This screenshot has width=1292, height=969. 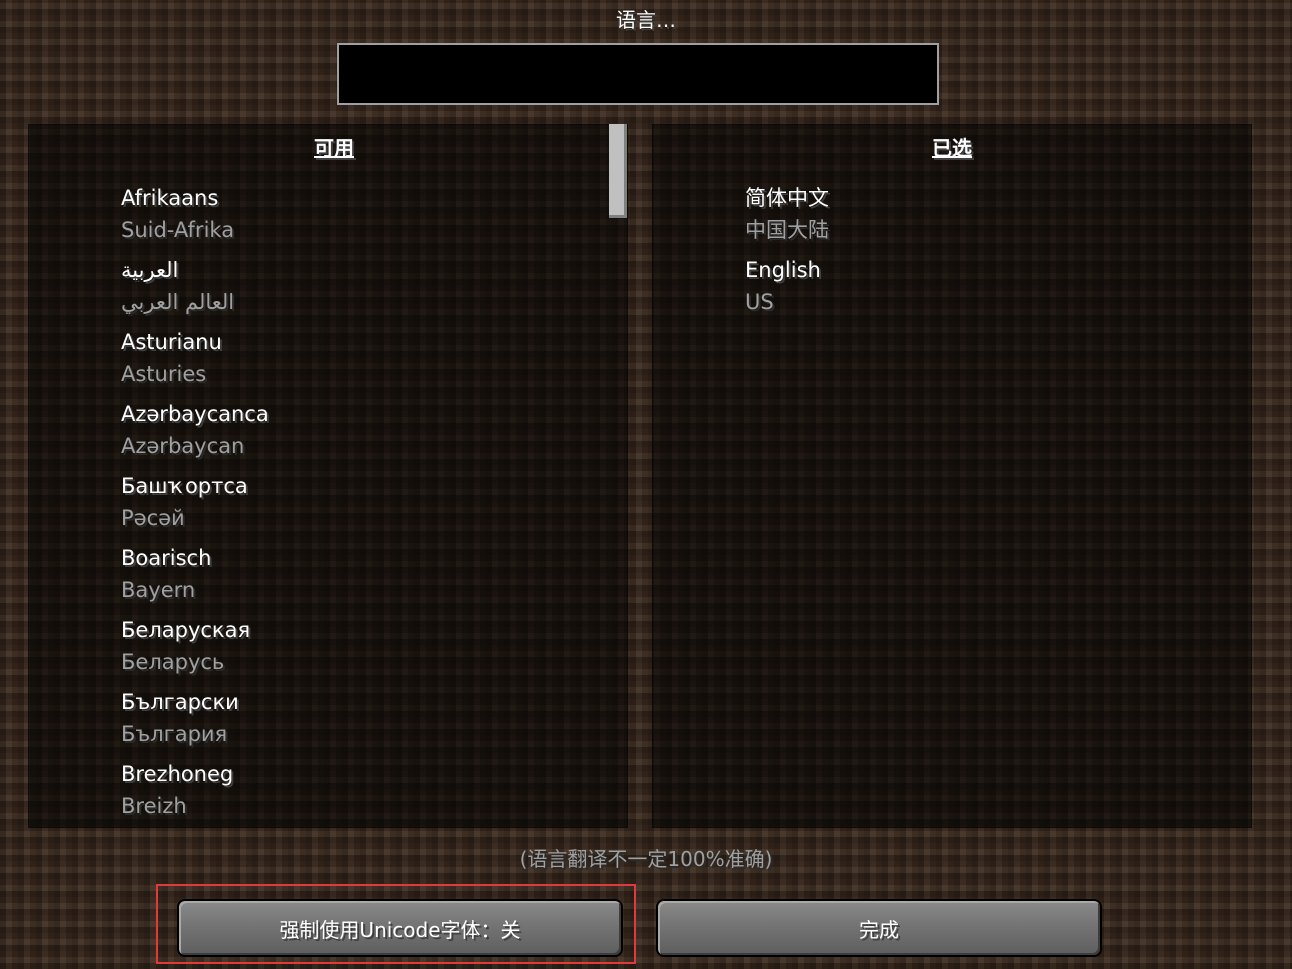 What do you see at coordinates (158, 590) in the screenshot?
I see `language-region: Bayern` at bounding box center [158, 590].